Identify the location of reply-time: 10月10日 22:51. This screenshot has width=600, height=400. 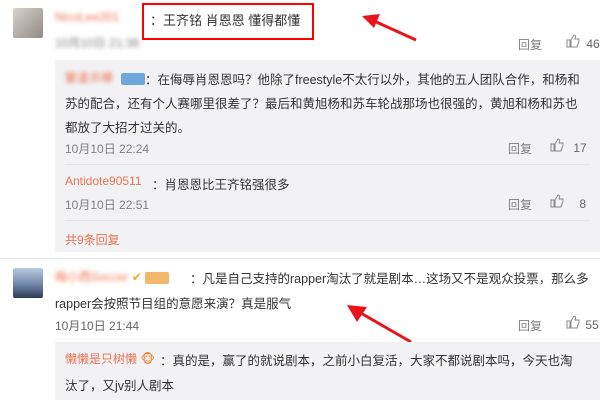
(107, 205).